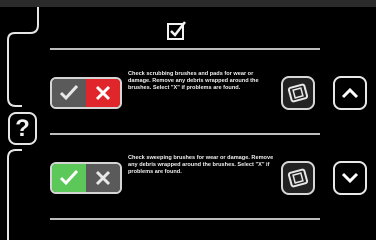 The width and height of the screenshot is (376, 240). I want to click on divider-top, so click(185, 49).